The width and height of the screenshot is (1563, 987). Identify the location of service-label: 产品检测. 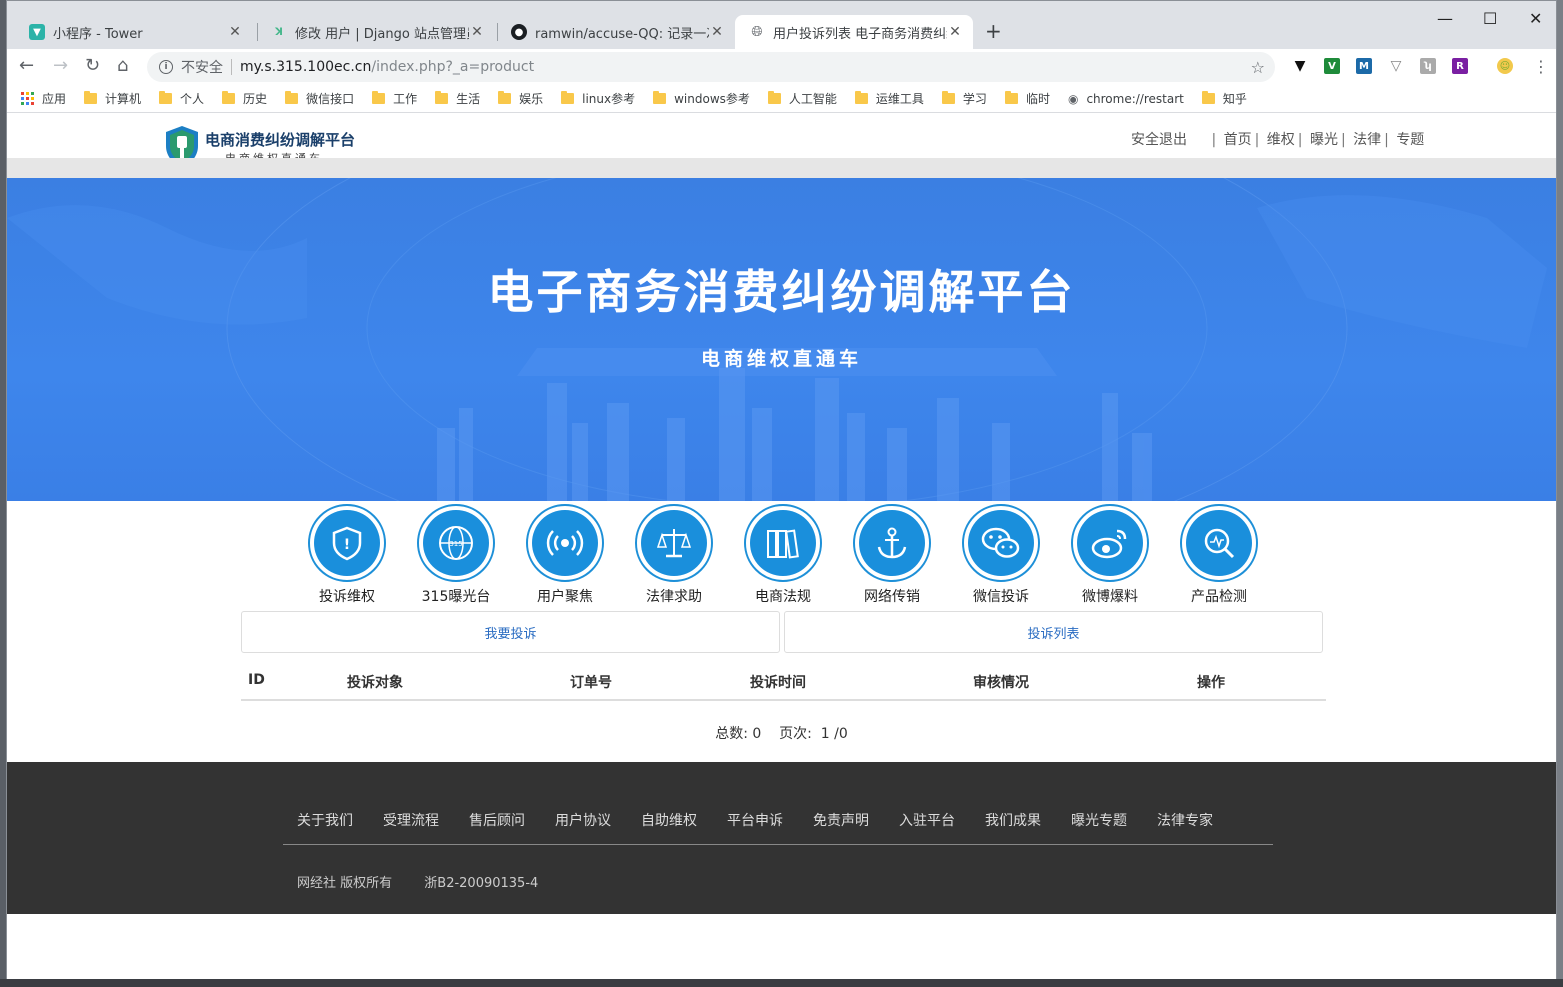
(1219, 597).